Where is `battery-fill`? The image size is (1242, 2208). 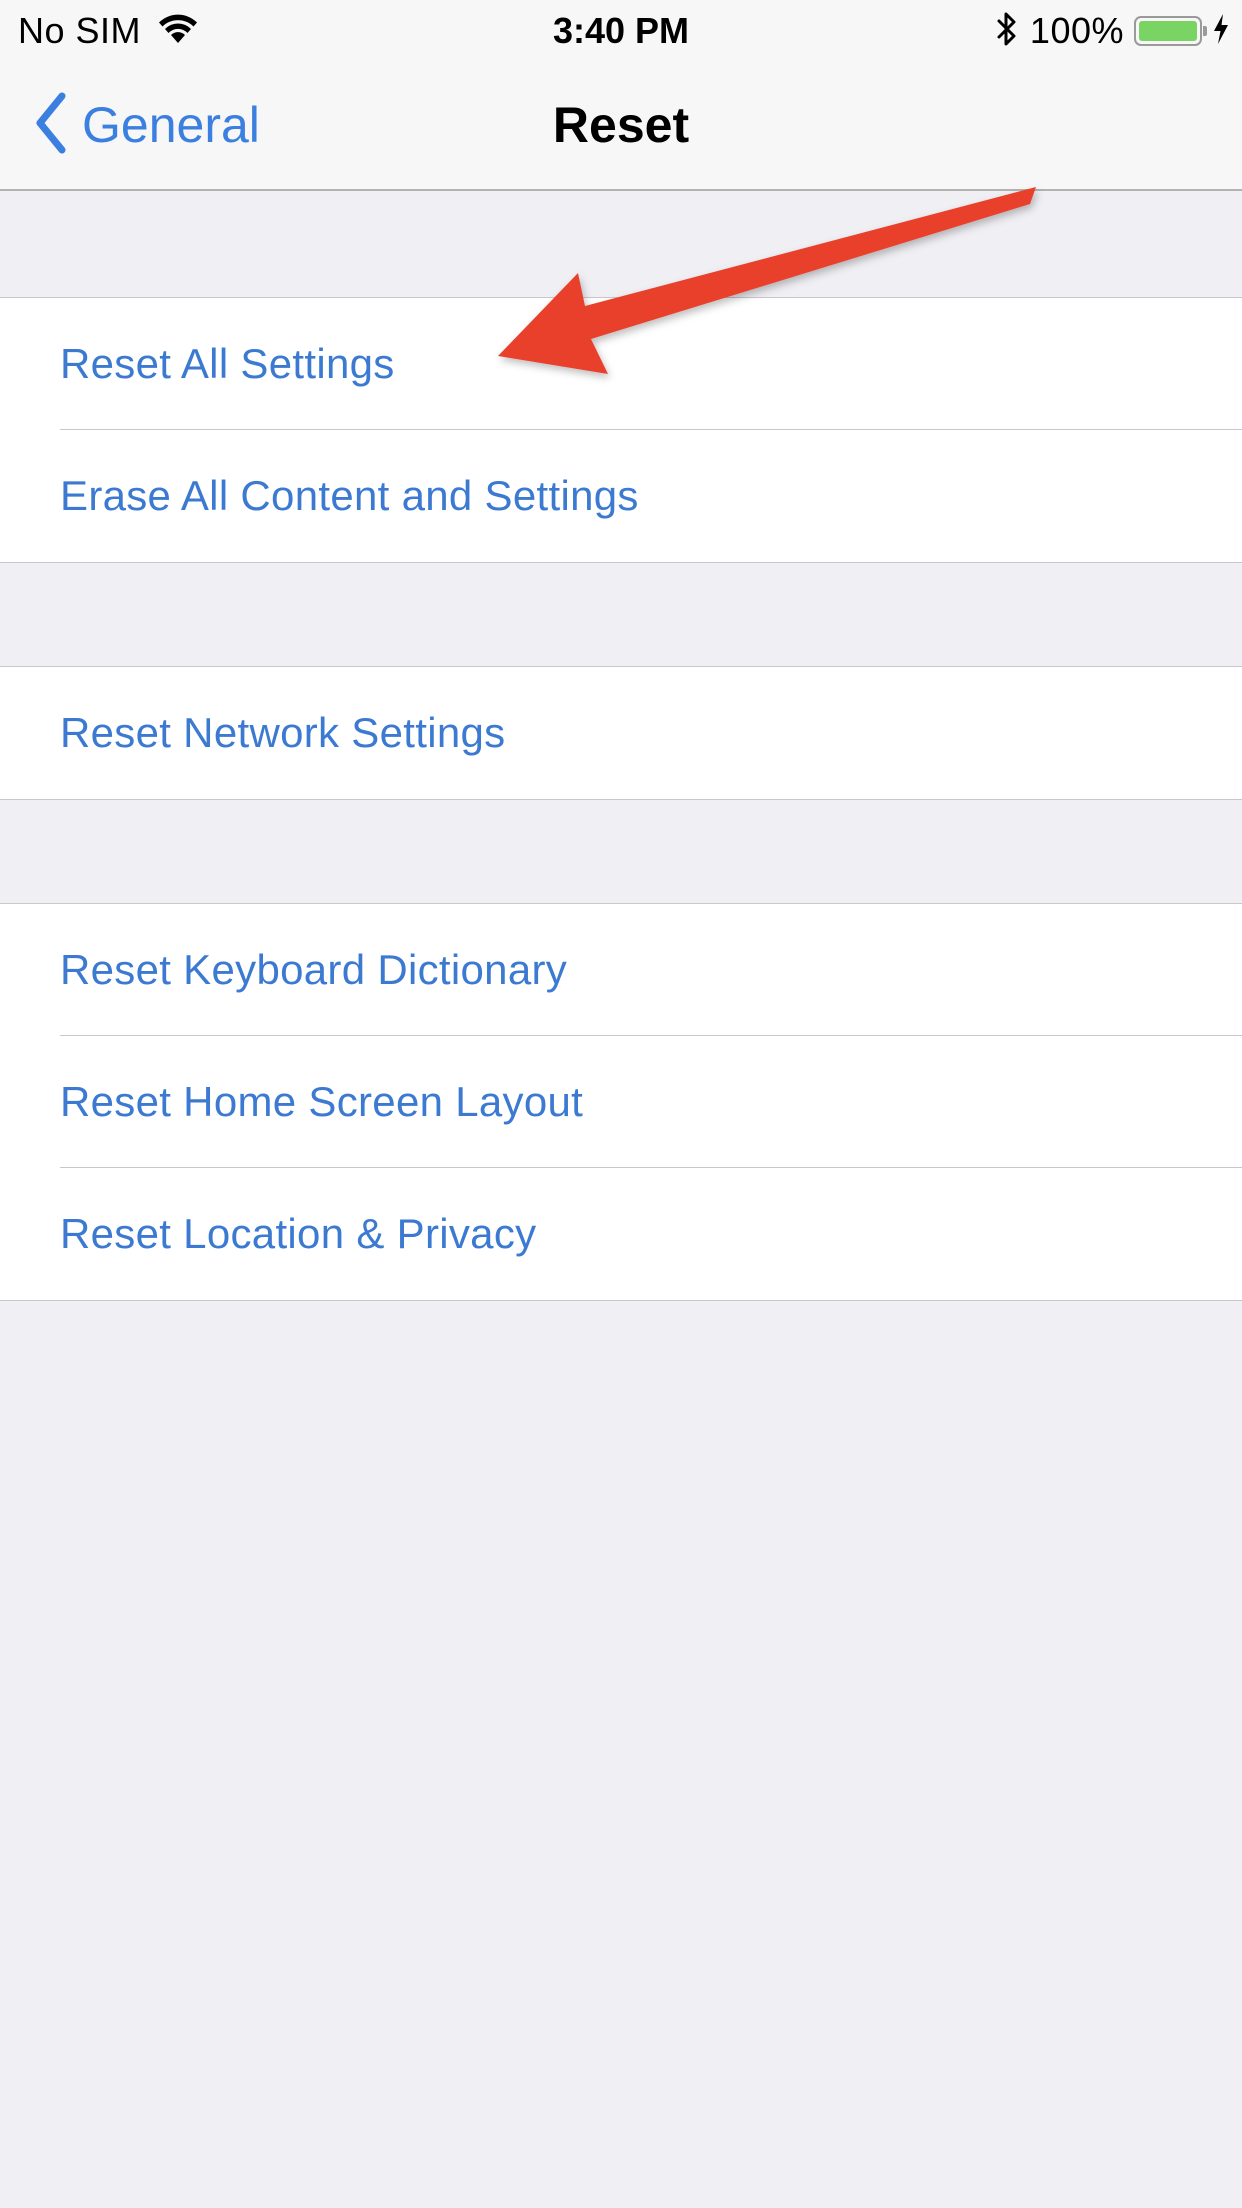 battery-fill is located at coordinates (1168, 31).